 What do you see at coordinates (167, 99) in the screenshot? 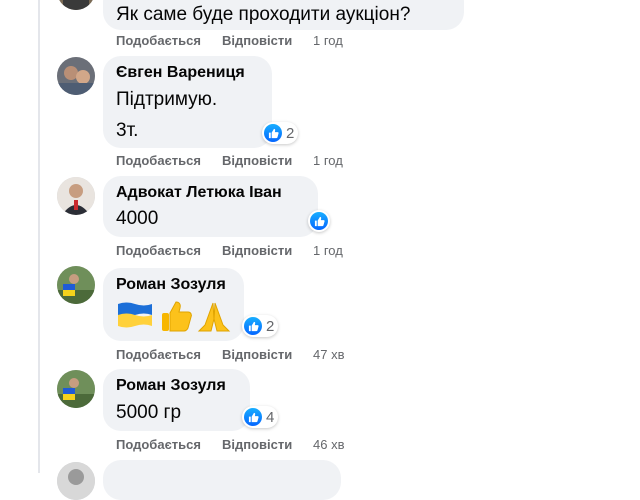
I see `comment-text: Підтримую.` at bounding box center [167, 99].